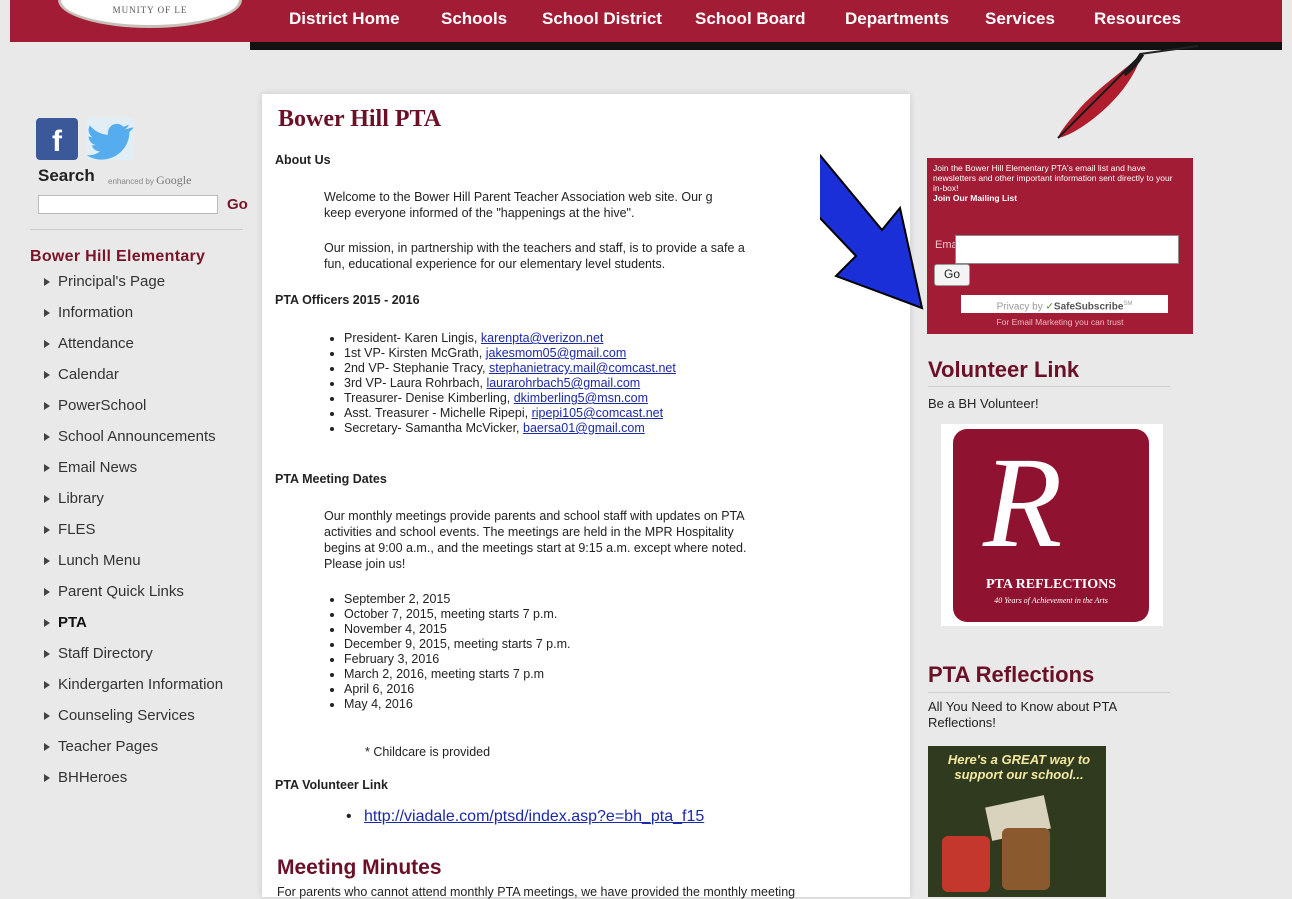 This screenshot has width=1292, height=899. What do you see at coordinates (1128, 92) in the screenshot?
I see `feather-icon` at bounding box center [1128, 92].